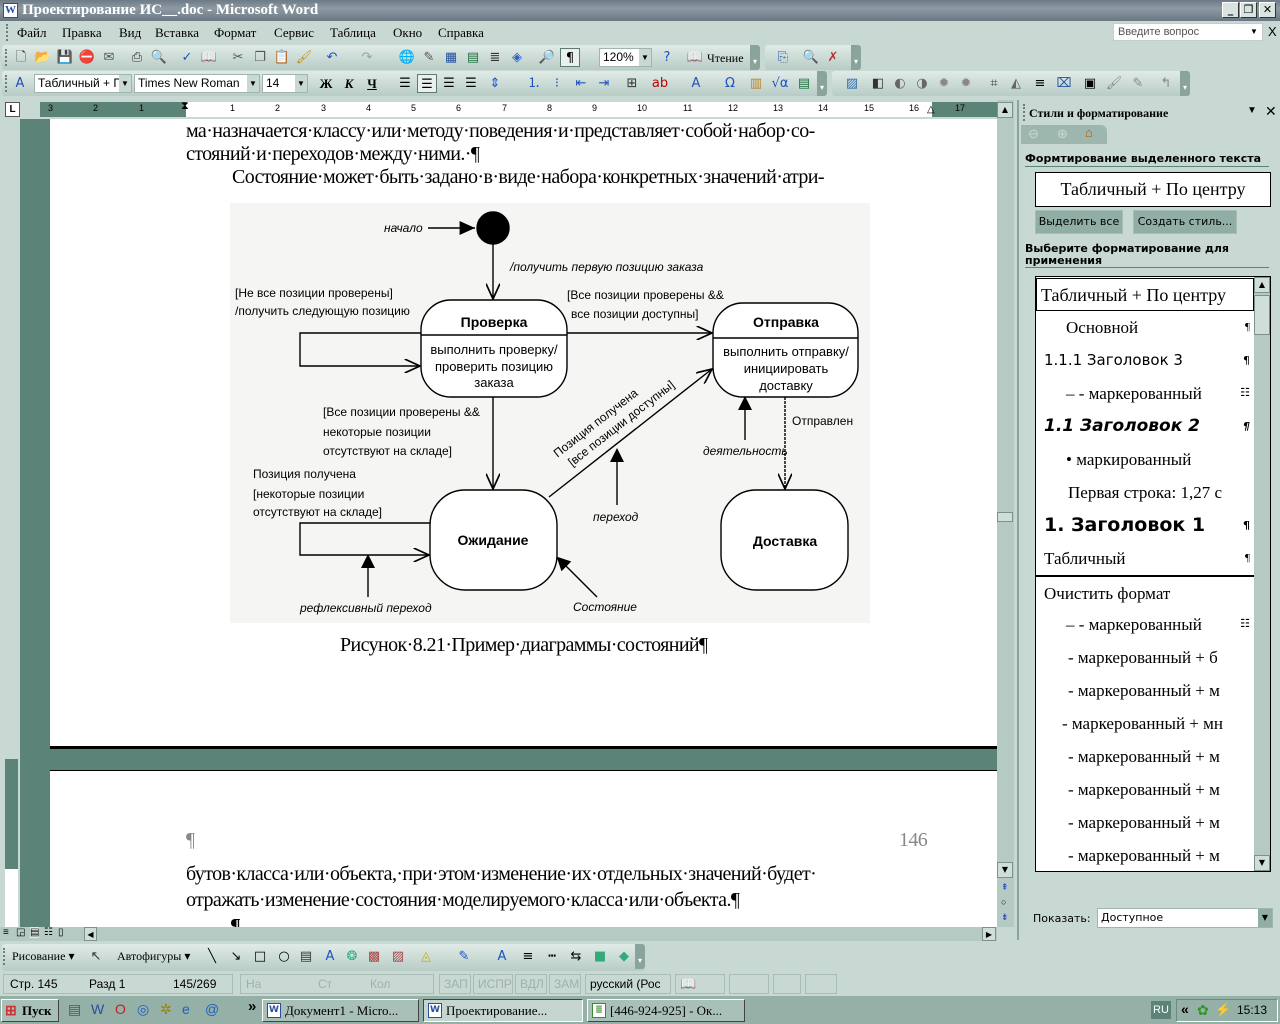 Image resolution: width=1280 pixels, height=1024 pixels. Describe the element at coordinates (1145, 624) in the screenshot. I see `style-list-item: – - маркерованный ☷` at that location.